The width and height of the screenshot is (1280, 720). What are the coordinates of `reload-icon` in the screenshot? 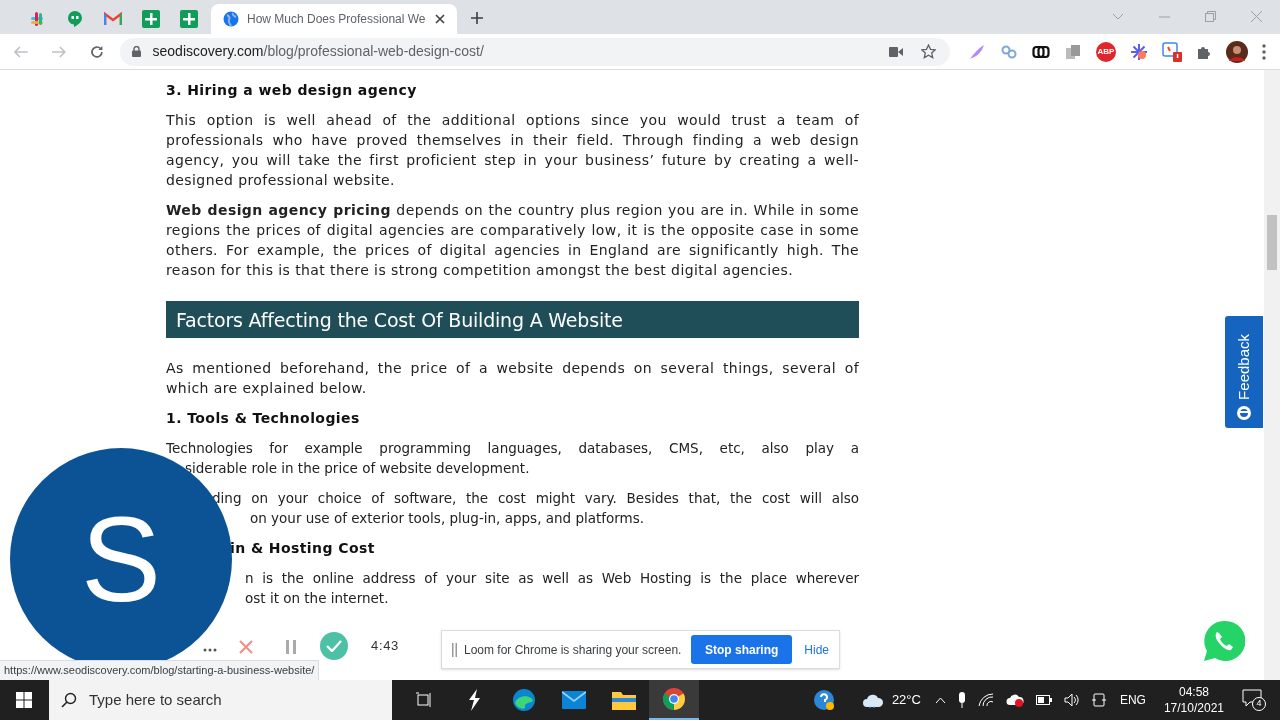 It's located at (96, 51).